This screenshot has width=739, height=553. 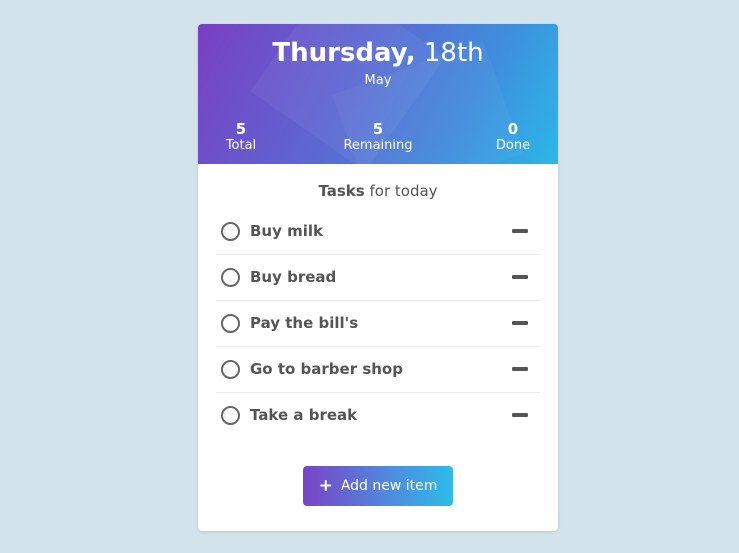 I want to click on month-label: May, so click(x=378, y=80).